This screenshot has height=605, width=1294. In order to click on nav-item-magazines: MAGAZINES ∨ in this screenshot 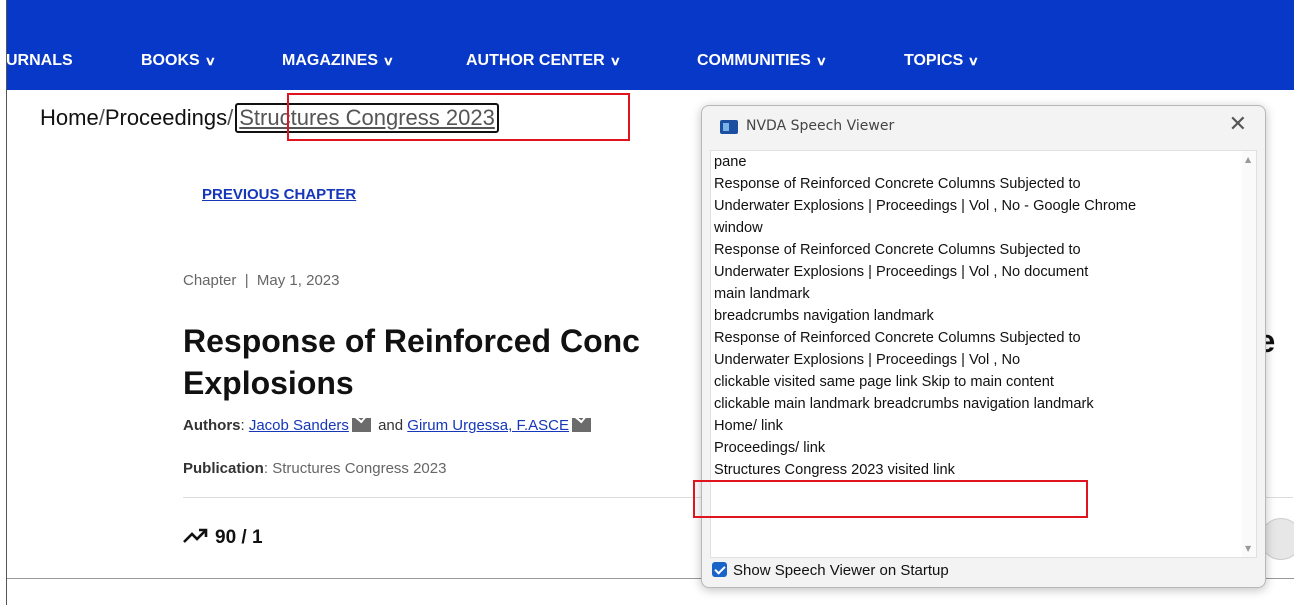, I will do `click(338, 61)`.